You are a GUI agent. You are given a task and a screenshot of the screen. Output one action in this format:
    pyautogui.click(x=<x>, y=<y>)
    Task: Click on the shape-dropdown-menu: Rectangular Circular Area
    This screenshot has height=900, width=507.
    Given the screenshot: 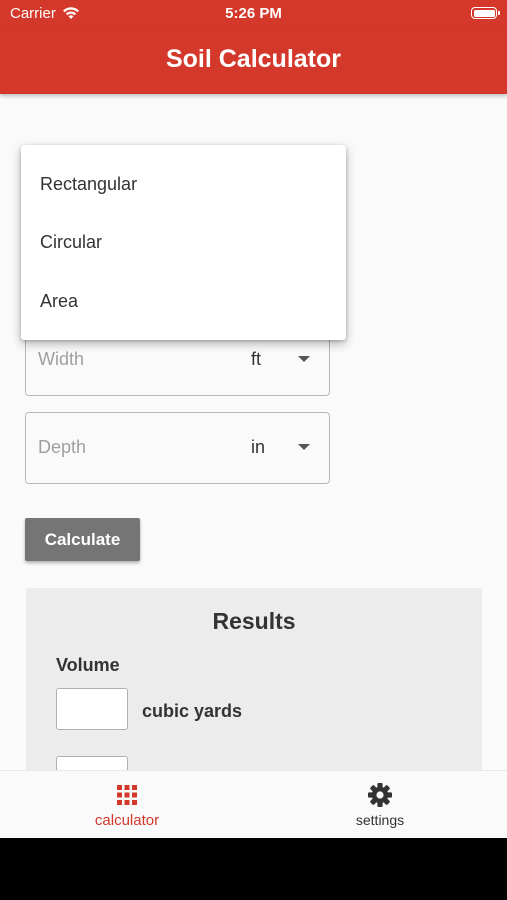 What is the action you would take?
    pyautogui.click(x=183, y=242)
    